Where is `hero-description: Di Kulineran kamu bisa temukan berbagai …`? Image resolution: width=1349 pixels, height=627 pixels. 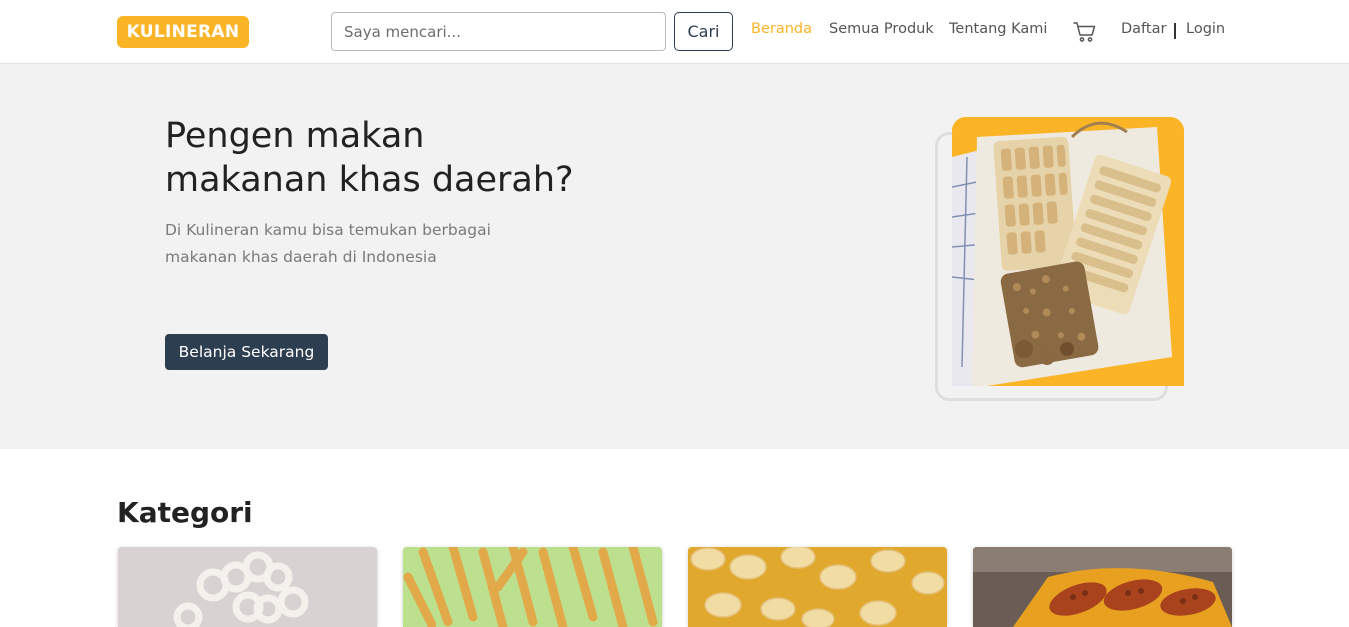 hero-description: Di Kulineran kamu bisa temukan berbagai … is located at coordinates (345, 244).